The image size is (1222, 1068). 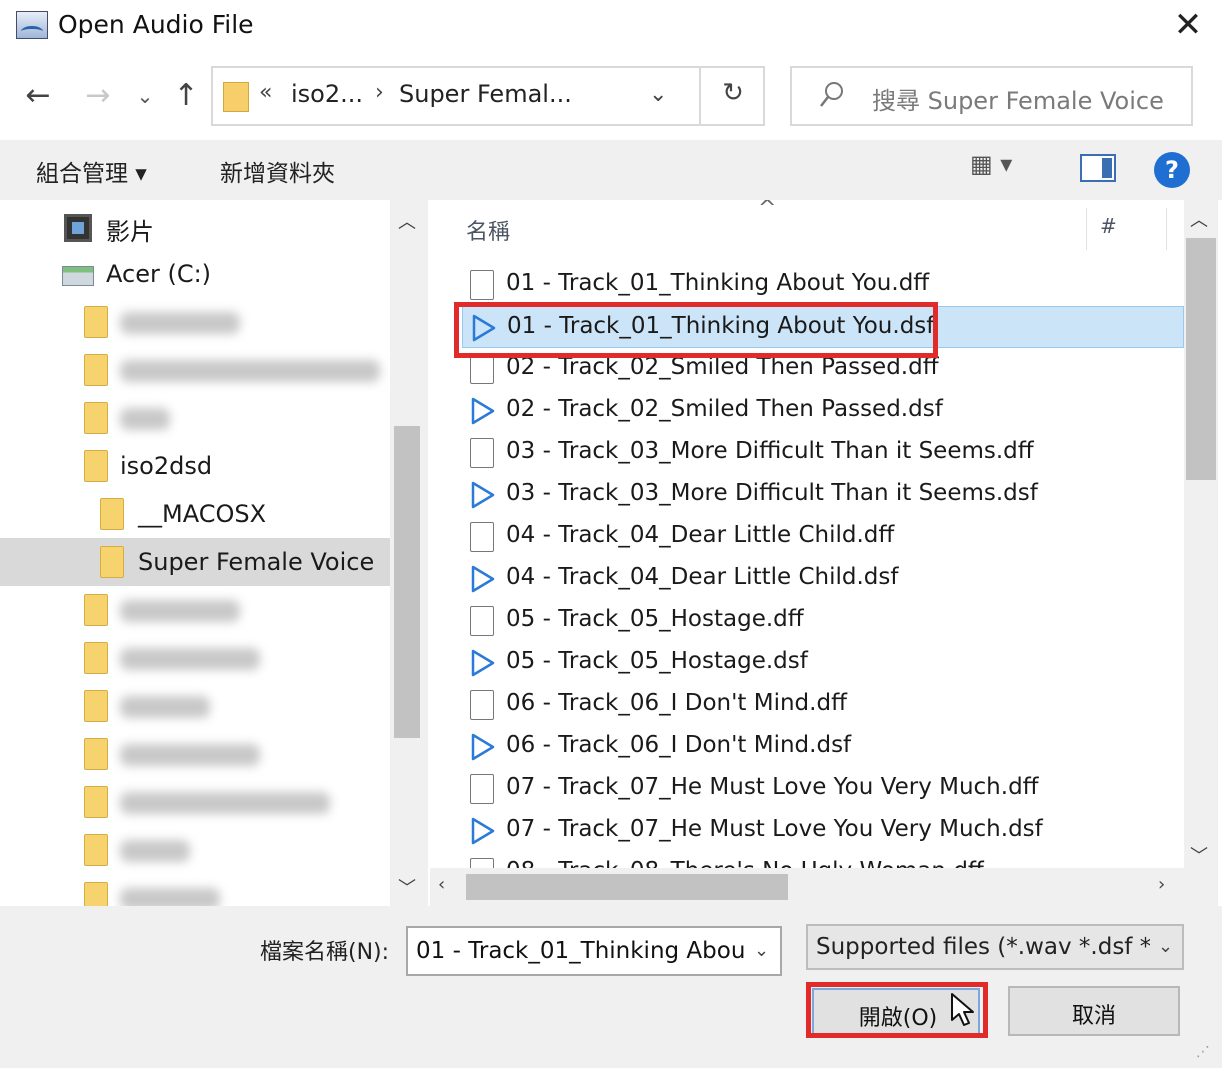 What do you see at coordinates (98, 96) in the screenshot?
I see `forward-button: →` at bounding box center [98, 96].